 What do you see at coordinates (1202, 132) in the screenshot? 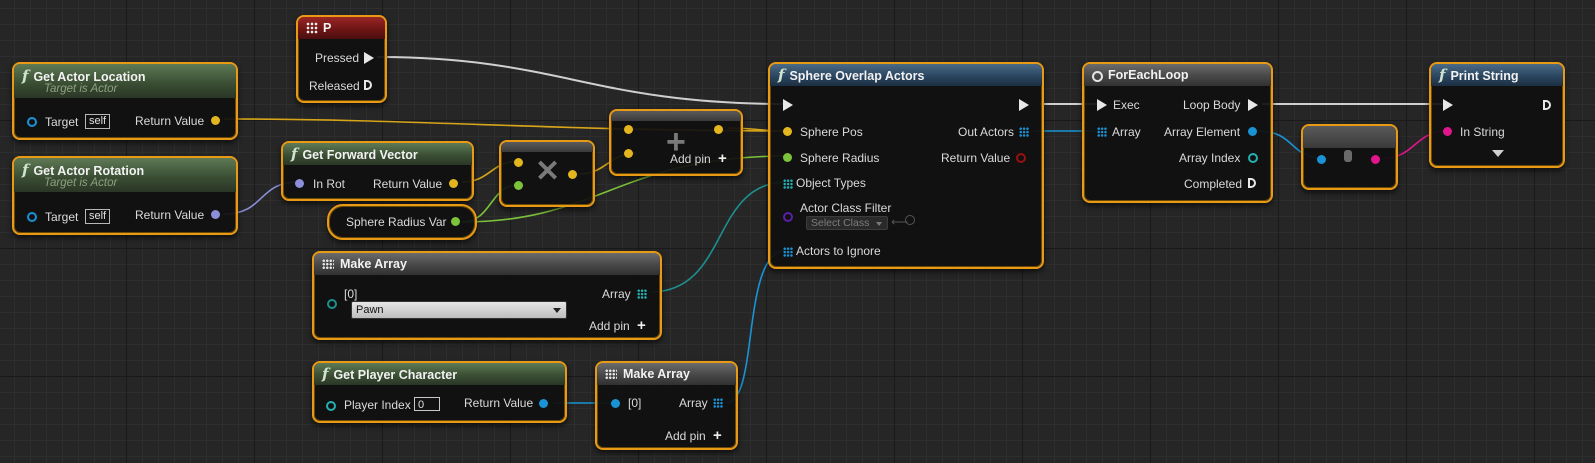
I see `array-element-label: Array Element` at bounding box center [1202, 132].